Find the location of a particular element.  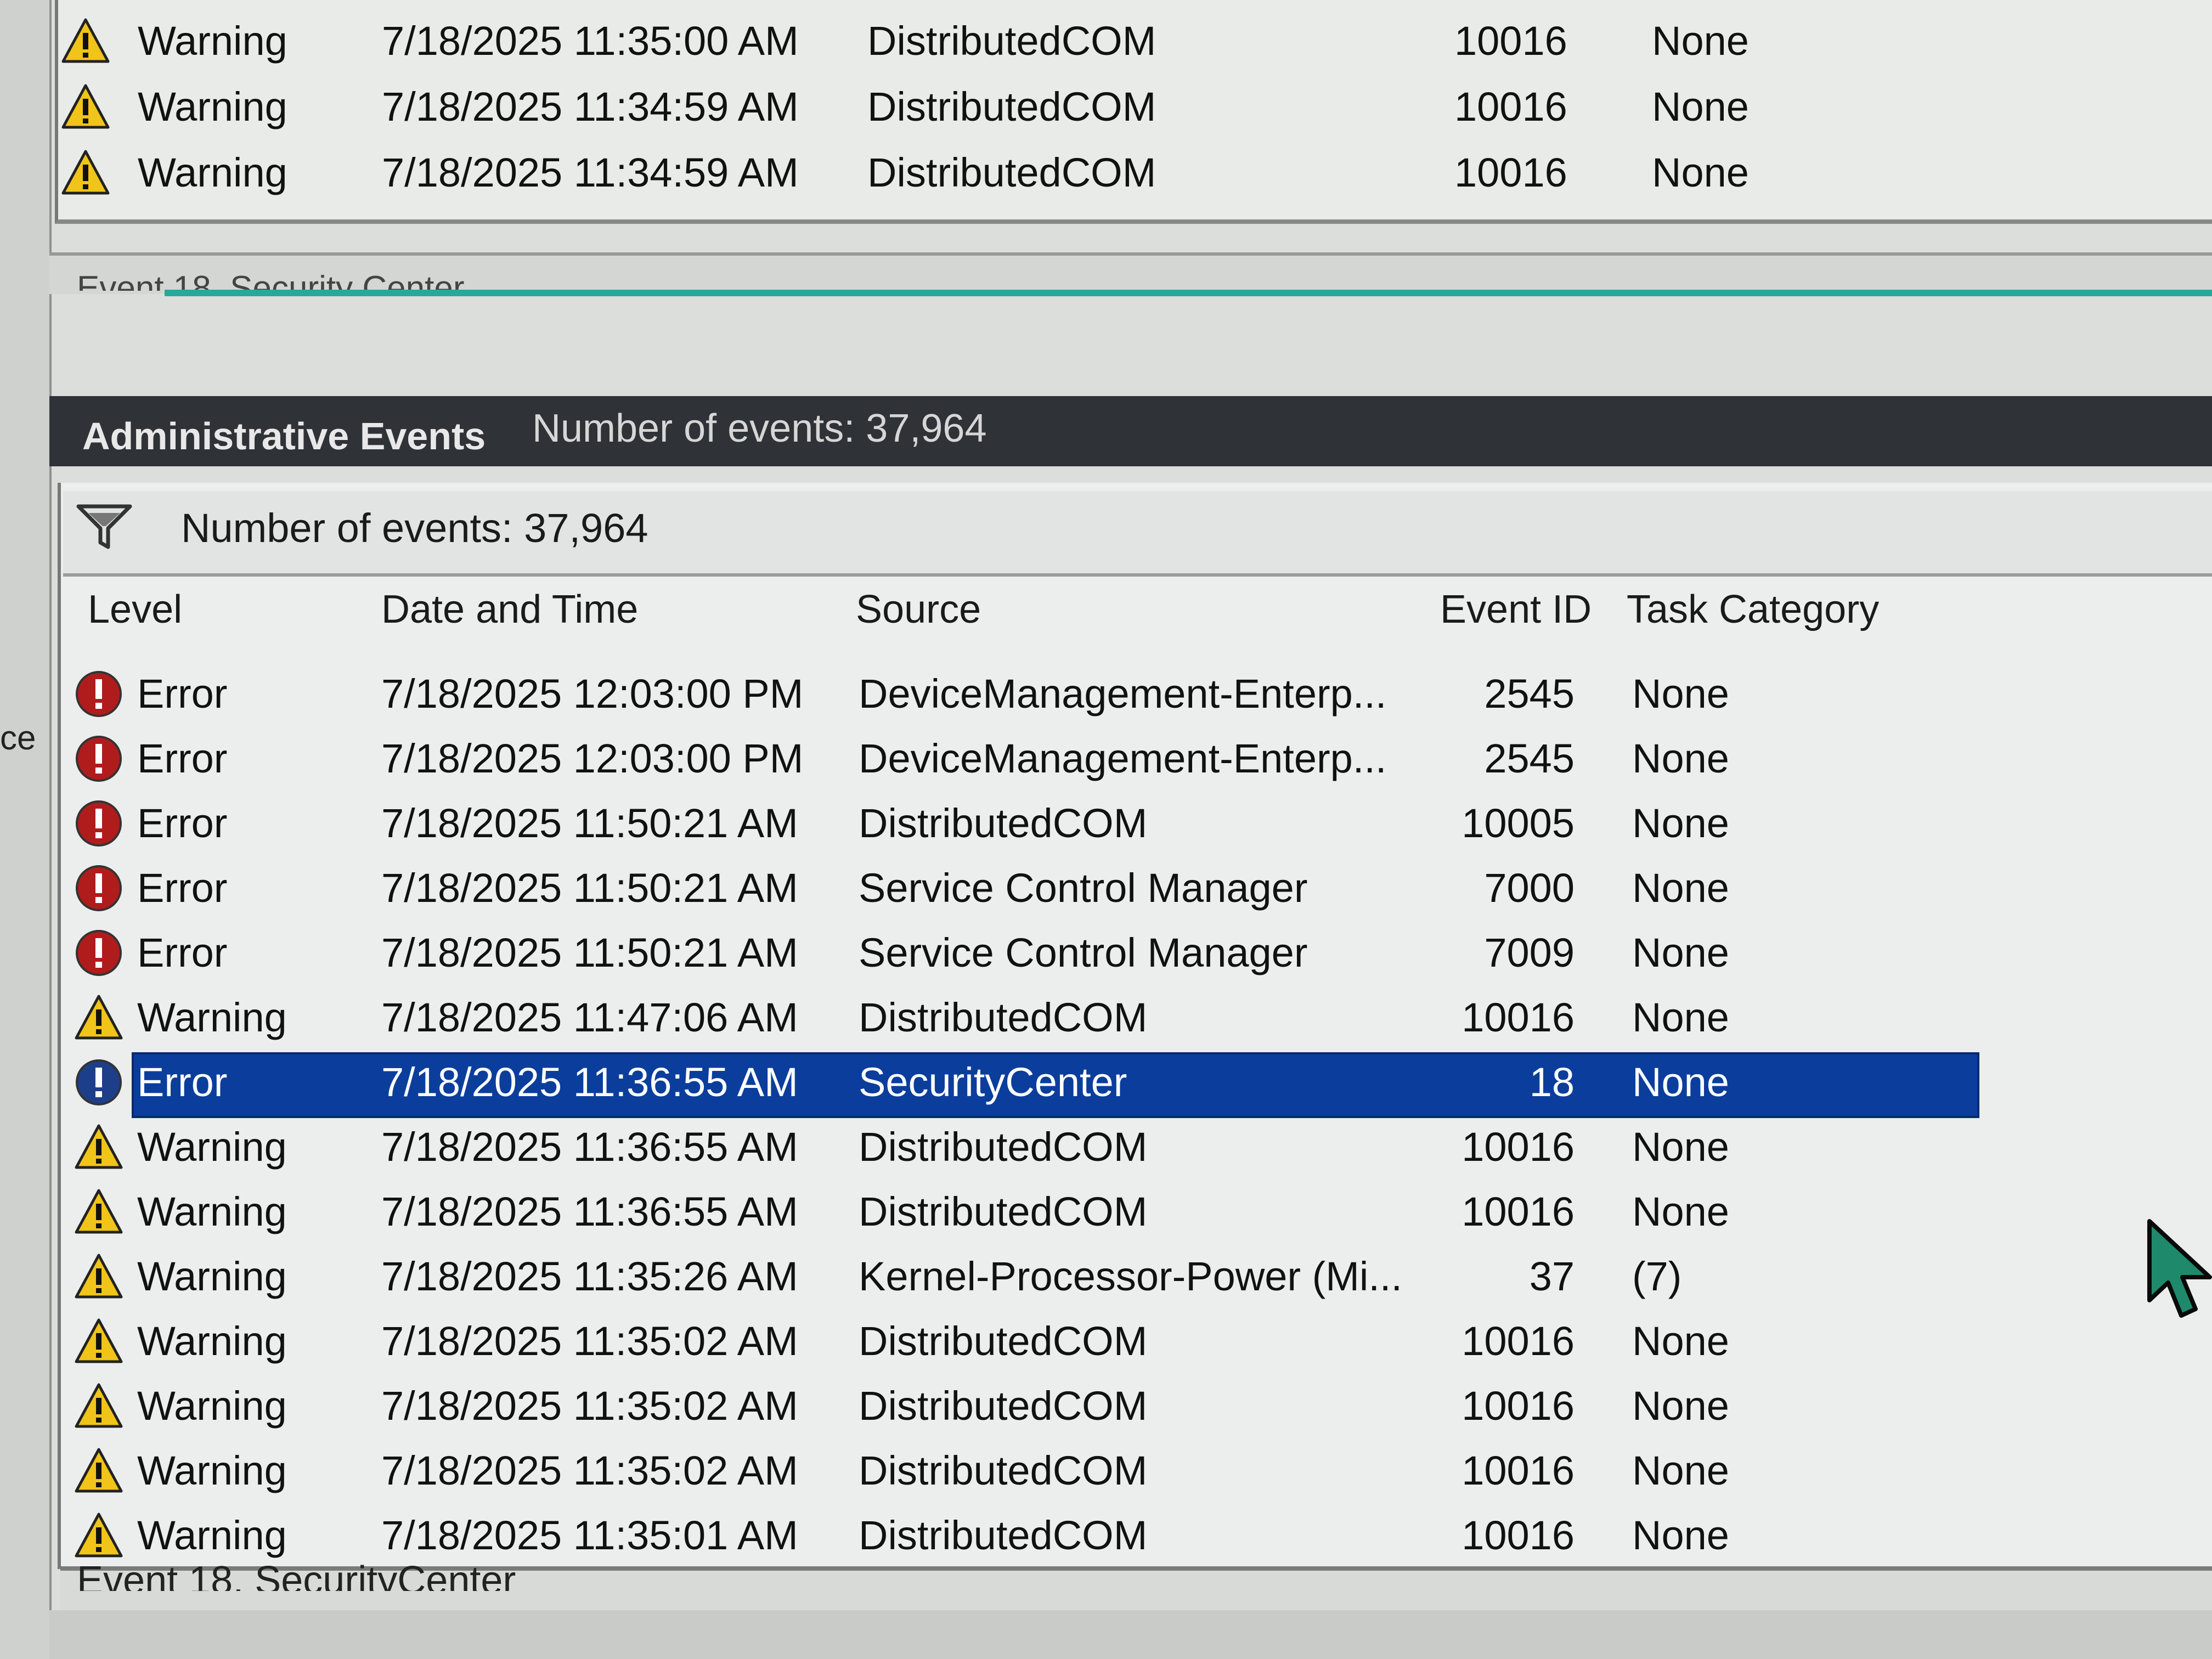

view-event-count: Number of events: 37,964 is located at coordinates (759, 429).